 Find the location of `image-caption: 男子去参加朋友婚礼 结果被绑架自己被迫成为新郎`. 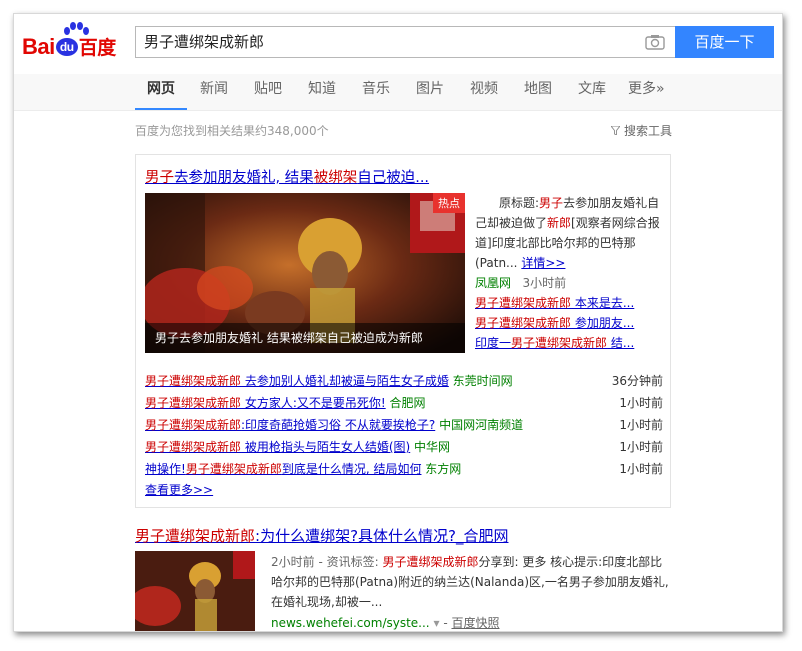

image-caption: 男子去参加朋友婚礼 结果被绑架自己被迫成为新郎 is located at coordinates (305, 338).